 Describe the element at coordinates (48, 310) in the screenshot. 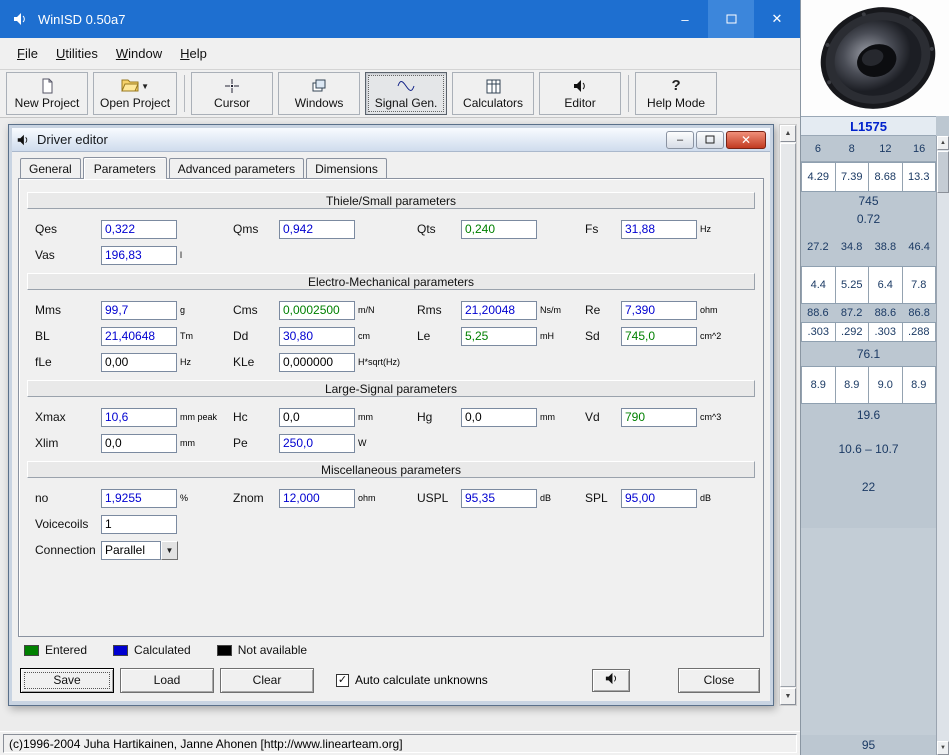

I see `field-label: Mms` at that location.